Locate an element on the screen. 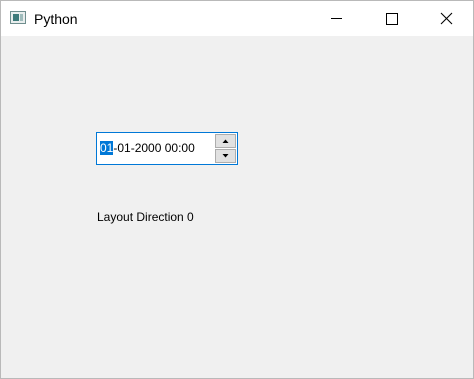  maximize-icon is located at coordinates (392, 19).